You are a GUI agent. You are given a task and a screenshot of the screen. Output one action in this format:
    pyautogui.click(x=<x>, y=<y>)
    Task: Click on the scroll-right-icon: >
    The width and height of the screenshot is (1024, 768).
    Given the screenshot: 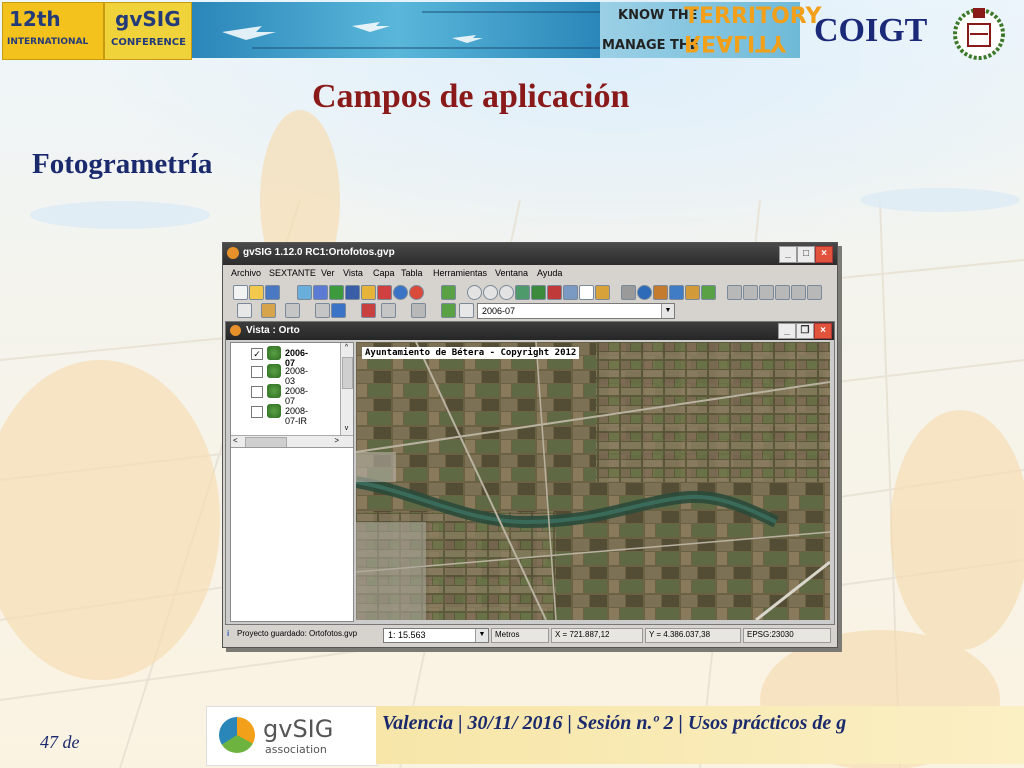 What is the action you would take?
    pyautogui.click(x=336, y=440)
    